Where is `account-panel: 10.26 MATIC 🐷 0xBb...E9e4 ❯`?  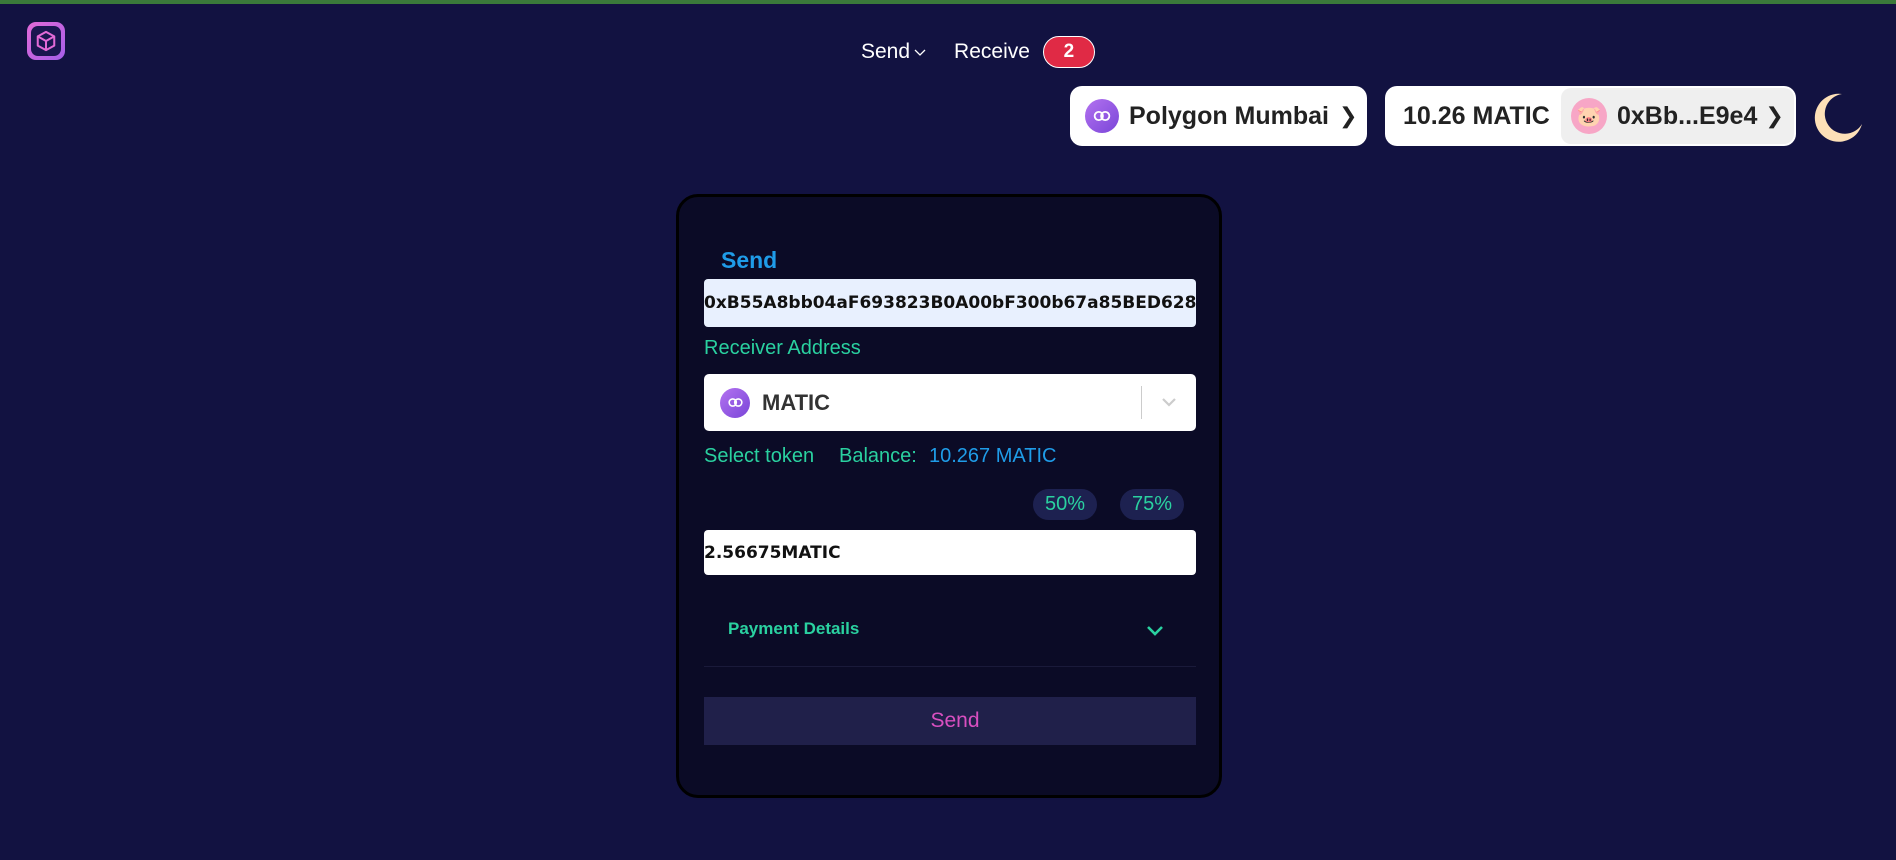
account-panel: 10.26 MATIC 🐷 0xBb...E9e4 ❯ is located at coordinates (1590, 116).